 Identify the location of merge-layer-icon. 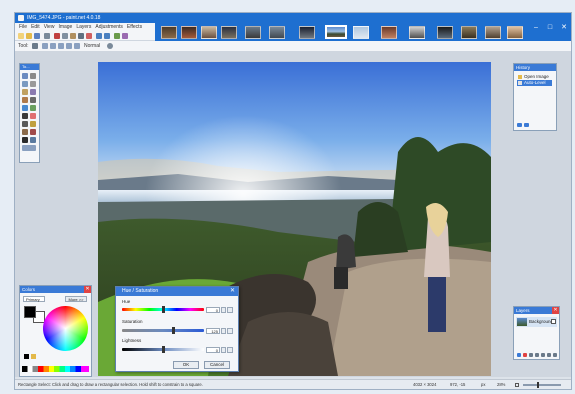
(537, 355).